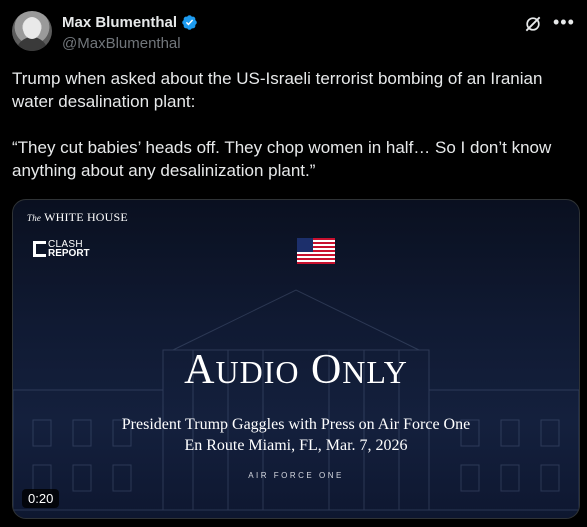 The image size is (587, 527). What do you see at coordinates (533, 24) in the screenshot?
I see `grok-icon` at bounding box center [533, 24].